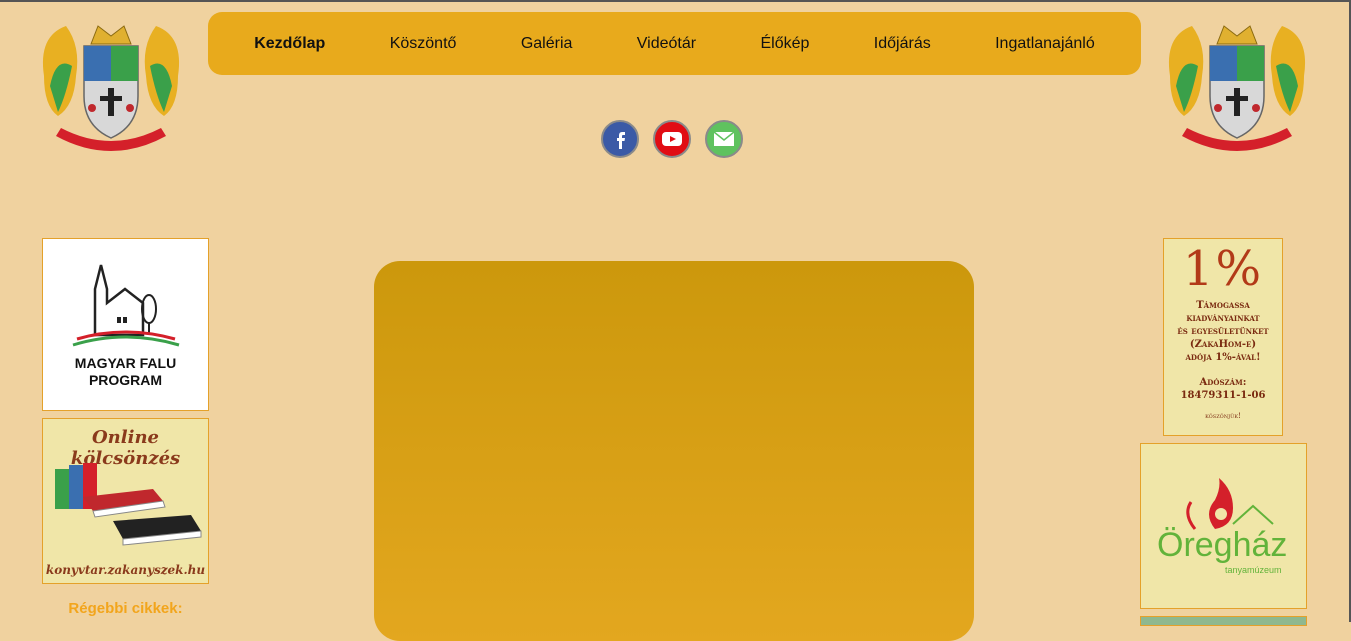  What do you see at coordinates (423, 44) in the screenshot?
I see `nav-item-koszonto: Köszöntő` at bounding box center [423, 44].